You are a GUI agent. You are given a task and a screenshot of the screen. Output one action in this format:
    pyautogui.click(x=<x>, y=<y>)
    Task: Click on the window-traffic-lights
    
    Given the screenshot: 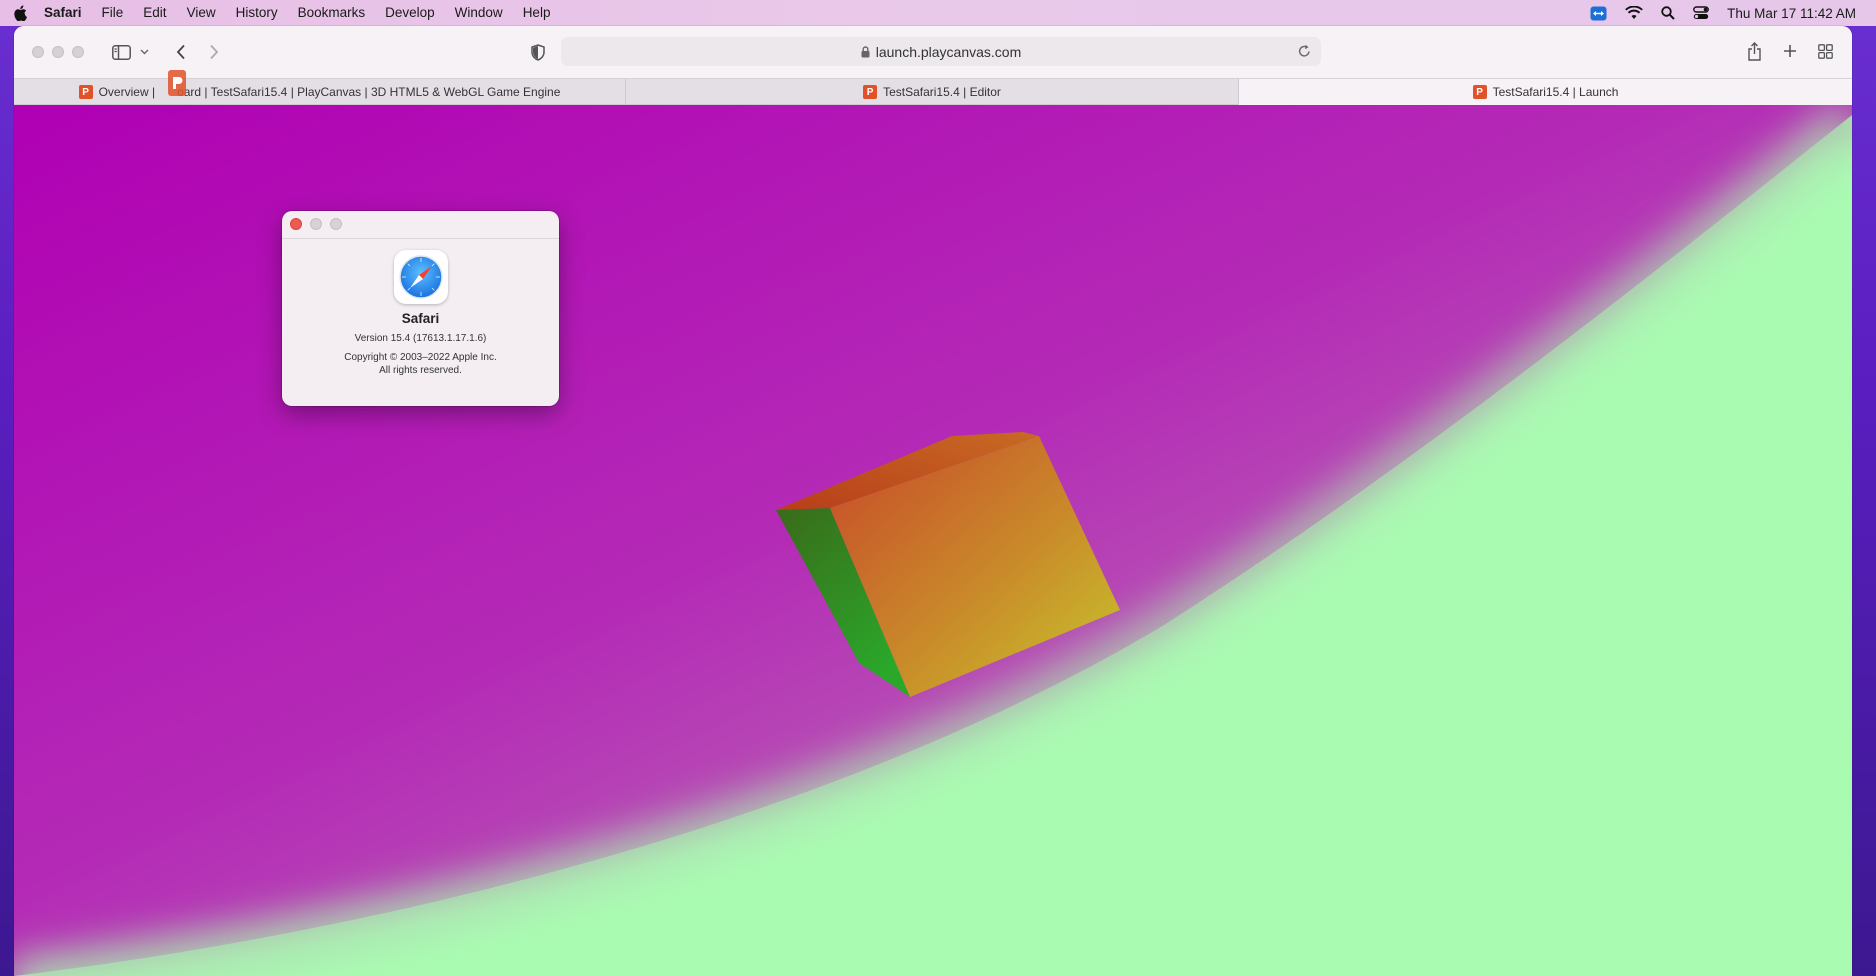 What is the action you would take?
    pyautogui.click(x=62, y=52)
    